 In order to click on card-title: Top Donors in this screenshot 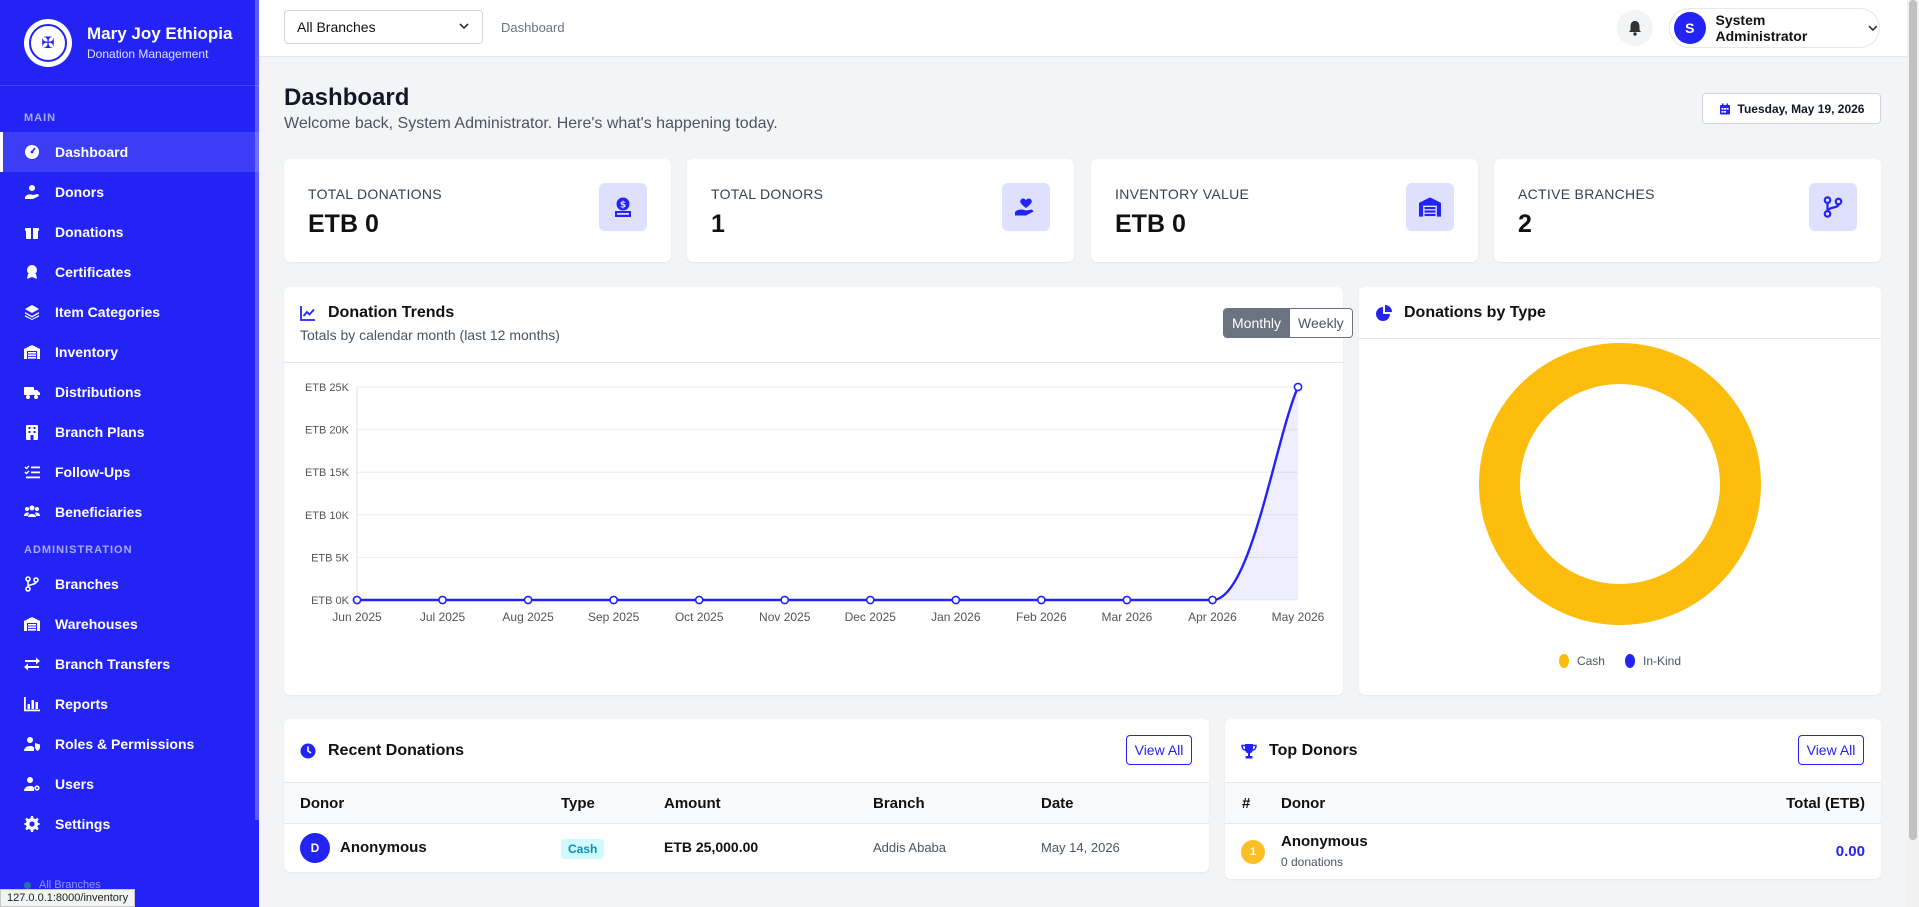, I will do `click(1299, 751)`.